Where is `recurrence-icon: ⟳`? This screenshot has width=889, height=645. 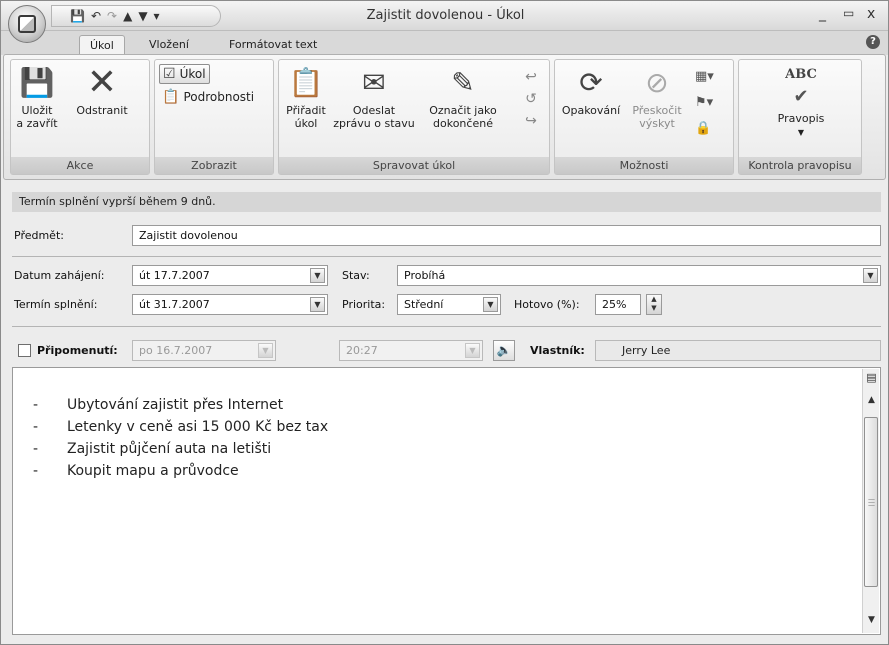 recurrence-icon: ⟳ is located at coordinates (591, 82).